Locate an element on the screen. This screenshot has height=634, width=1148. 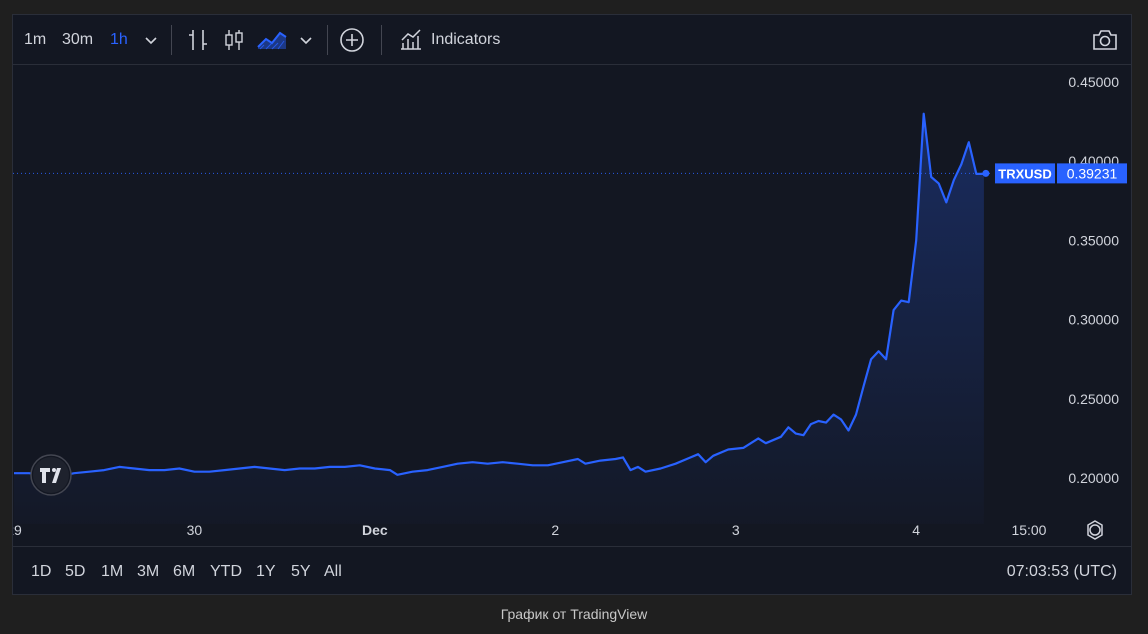
tradingview-logo is located at coordinates (51, 475).